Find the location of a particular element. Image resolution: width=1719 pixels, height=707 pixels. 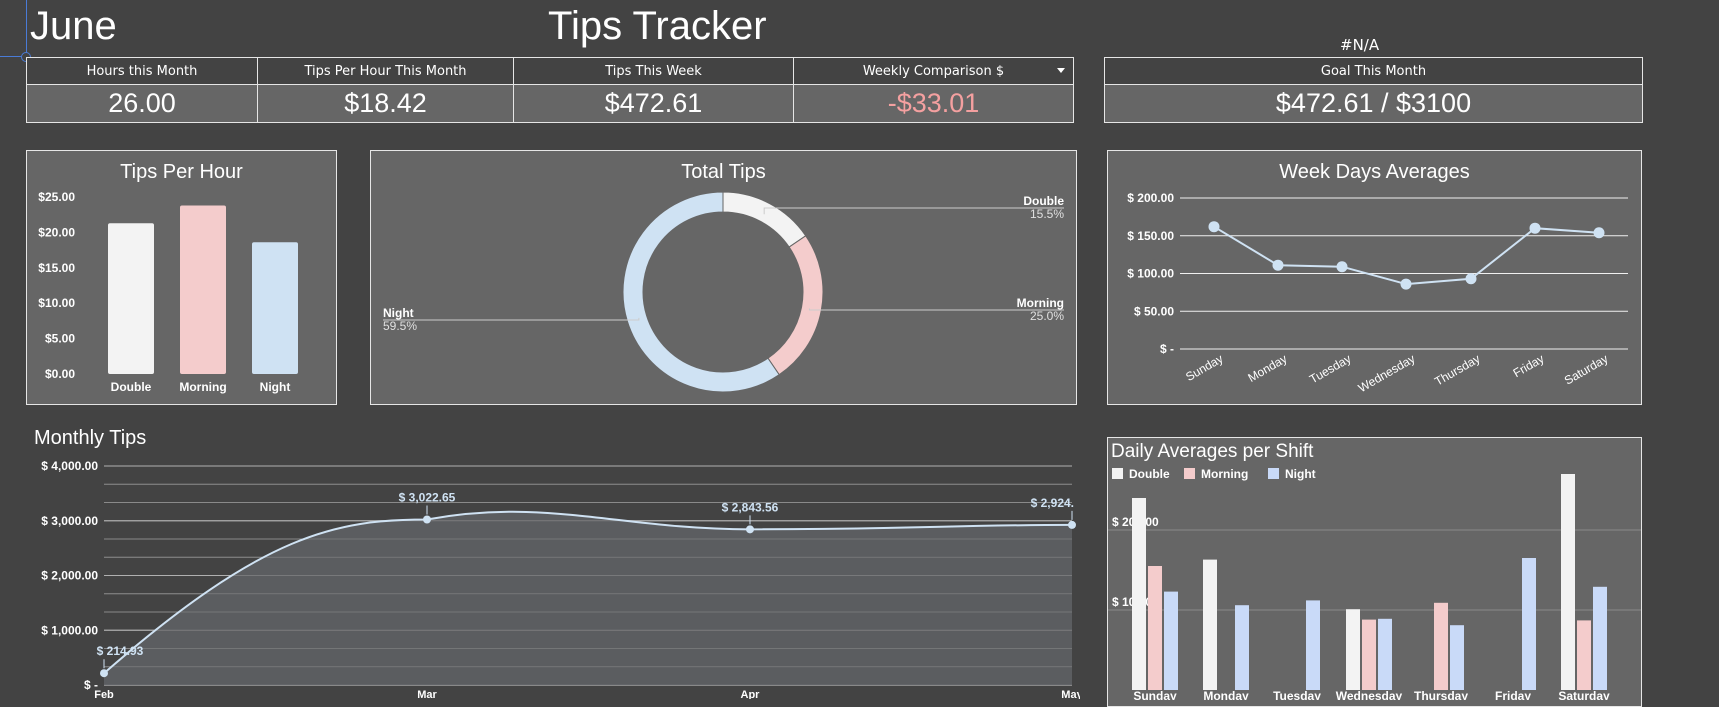

goal-table: Goal This Month $472.61 / $3100 is located at coordinates (1373, 90).